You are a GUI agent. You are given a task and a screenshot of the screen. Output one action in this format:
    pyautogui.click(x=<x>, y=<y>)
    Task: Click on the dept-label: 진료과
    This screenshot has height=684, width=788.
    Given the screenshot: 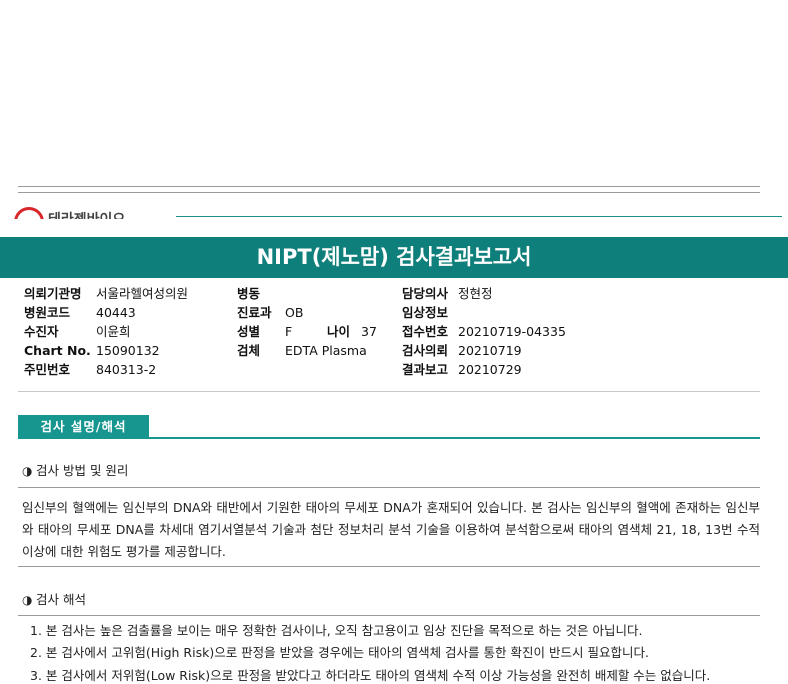 What is the action you would take?
    pyautogui.click(x=254, y=312)
    